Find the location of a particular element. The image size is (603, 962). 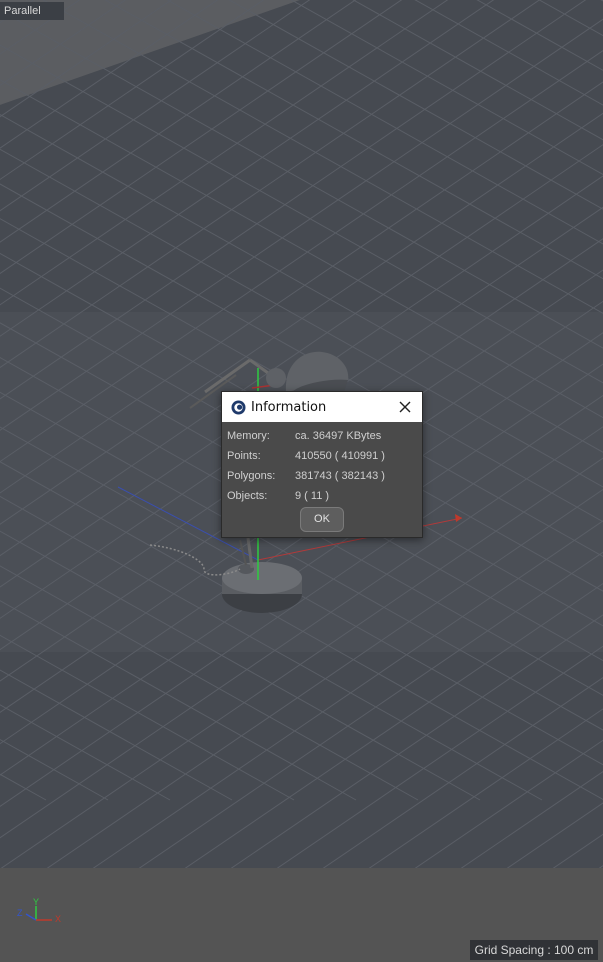

polygons-label: Polygons: is located at coordinates (251, 476).